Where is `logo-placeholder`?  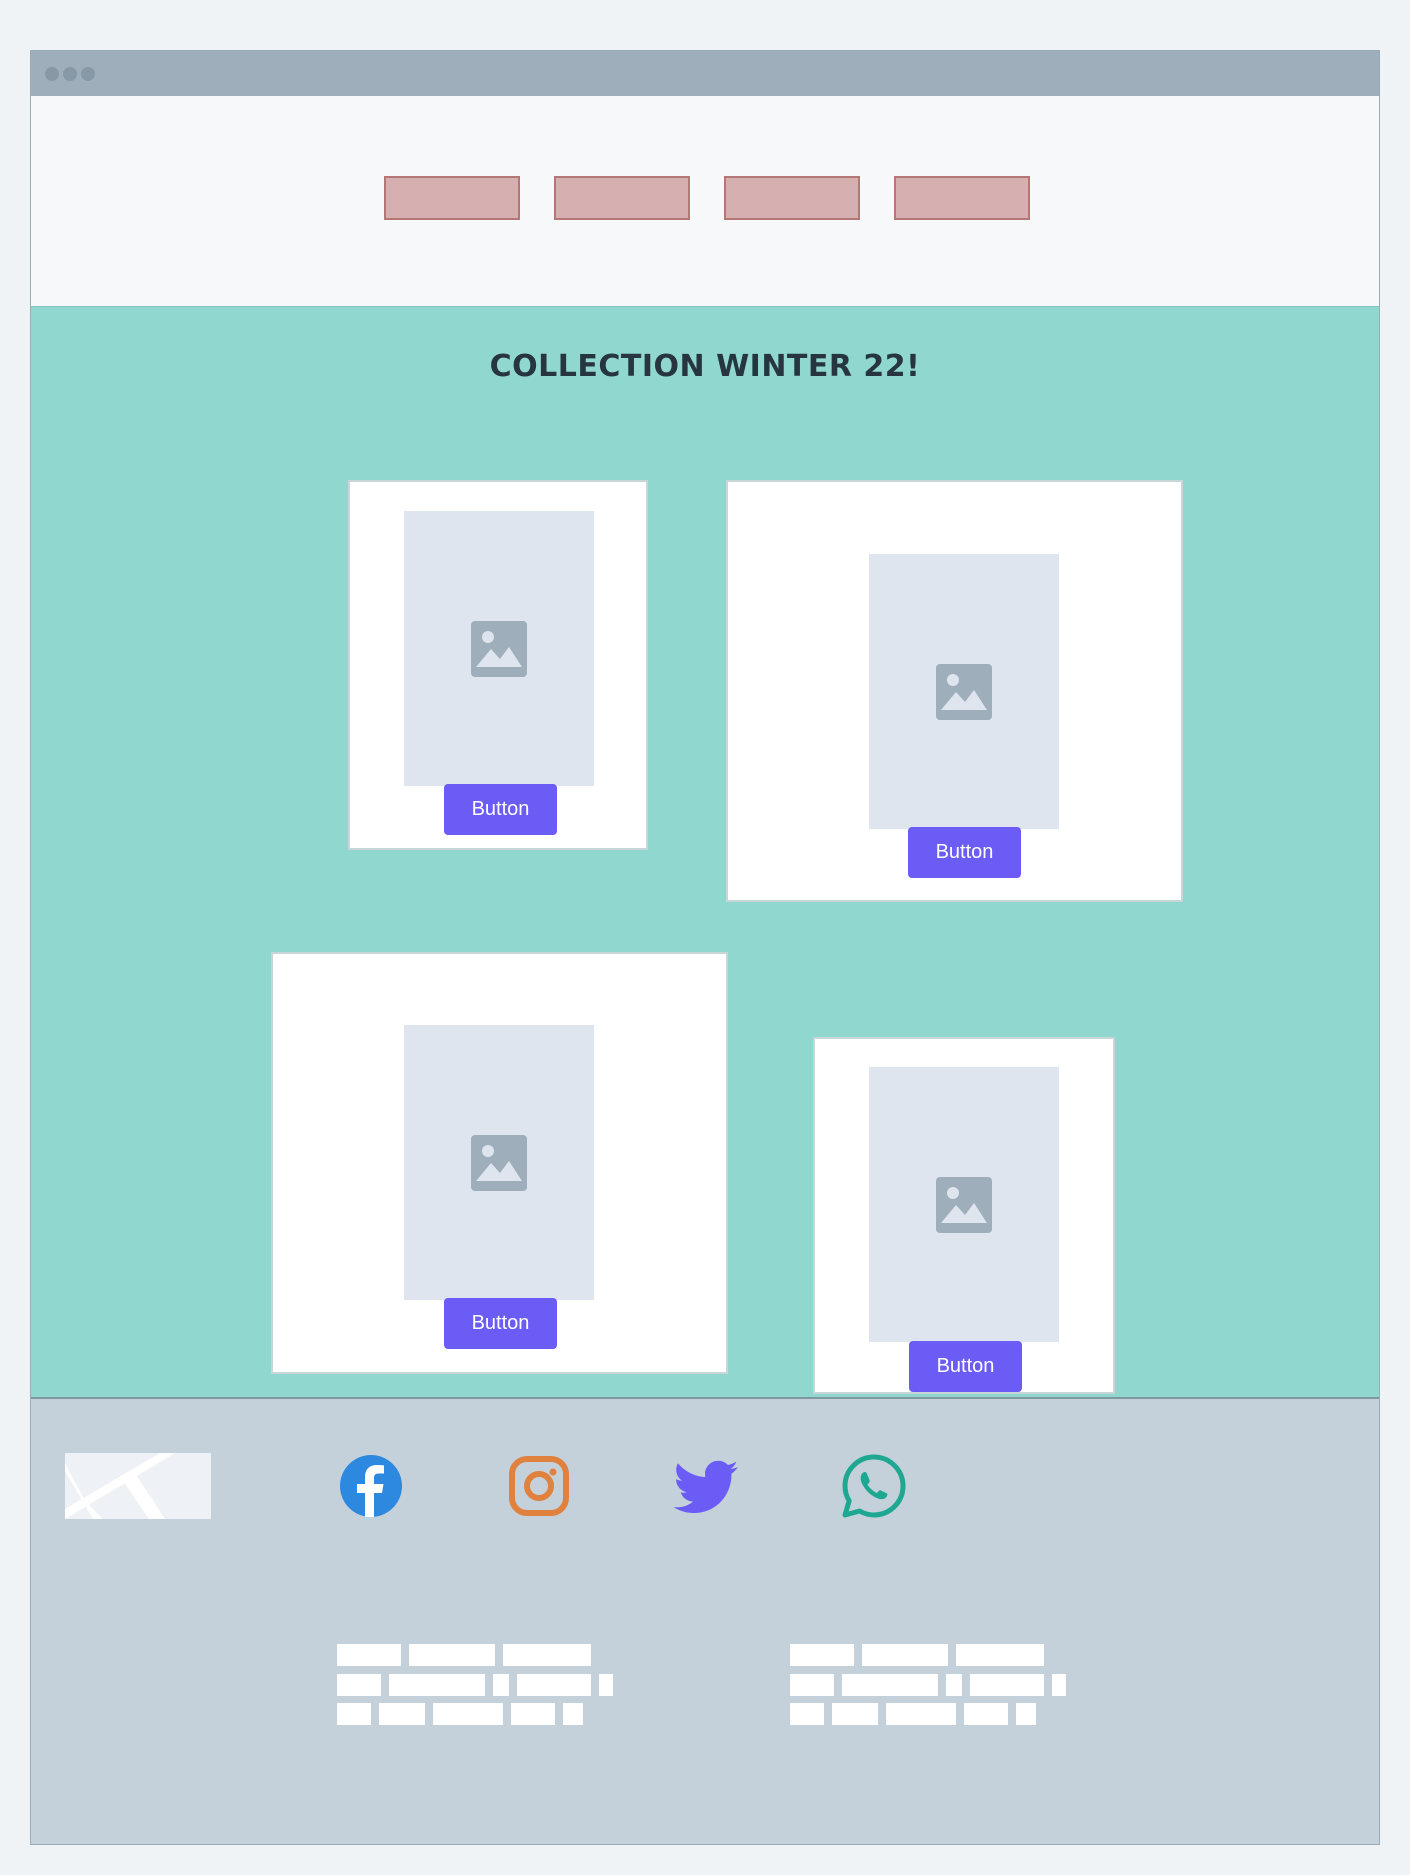
logo-placeholder is located at coordinates (138, 1486).